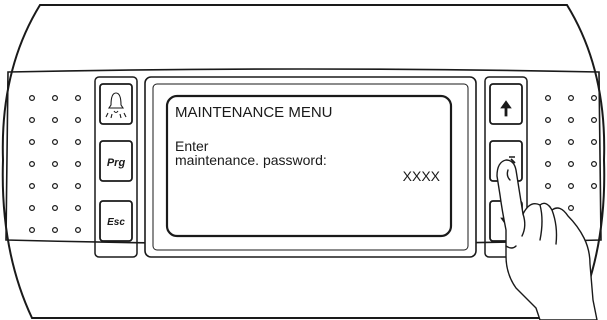 The image size is (607, 320). I want to click on program-button-label: Prg, so click(116, 163).